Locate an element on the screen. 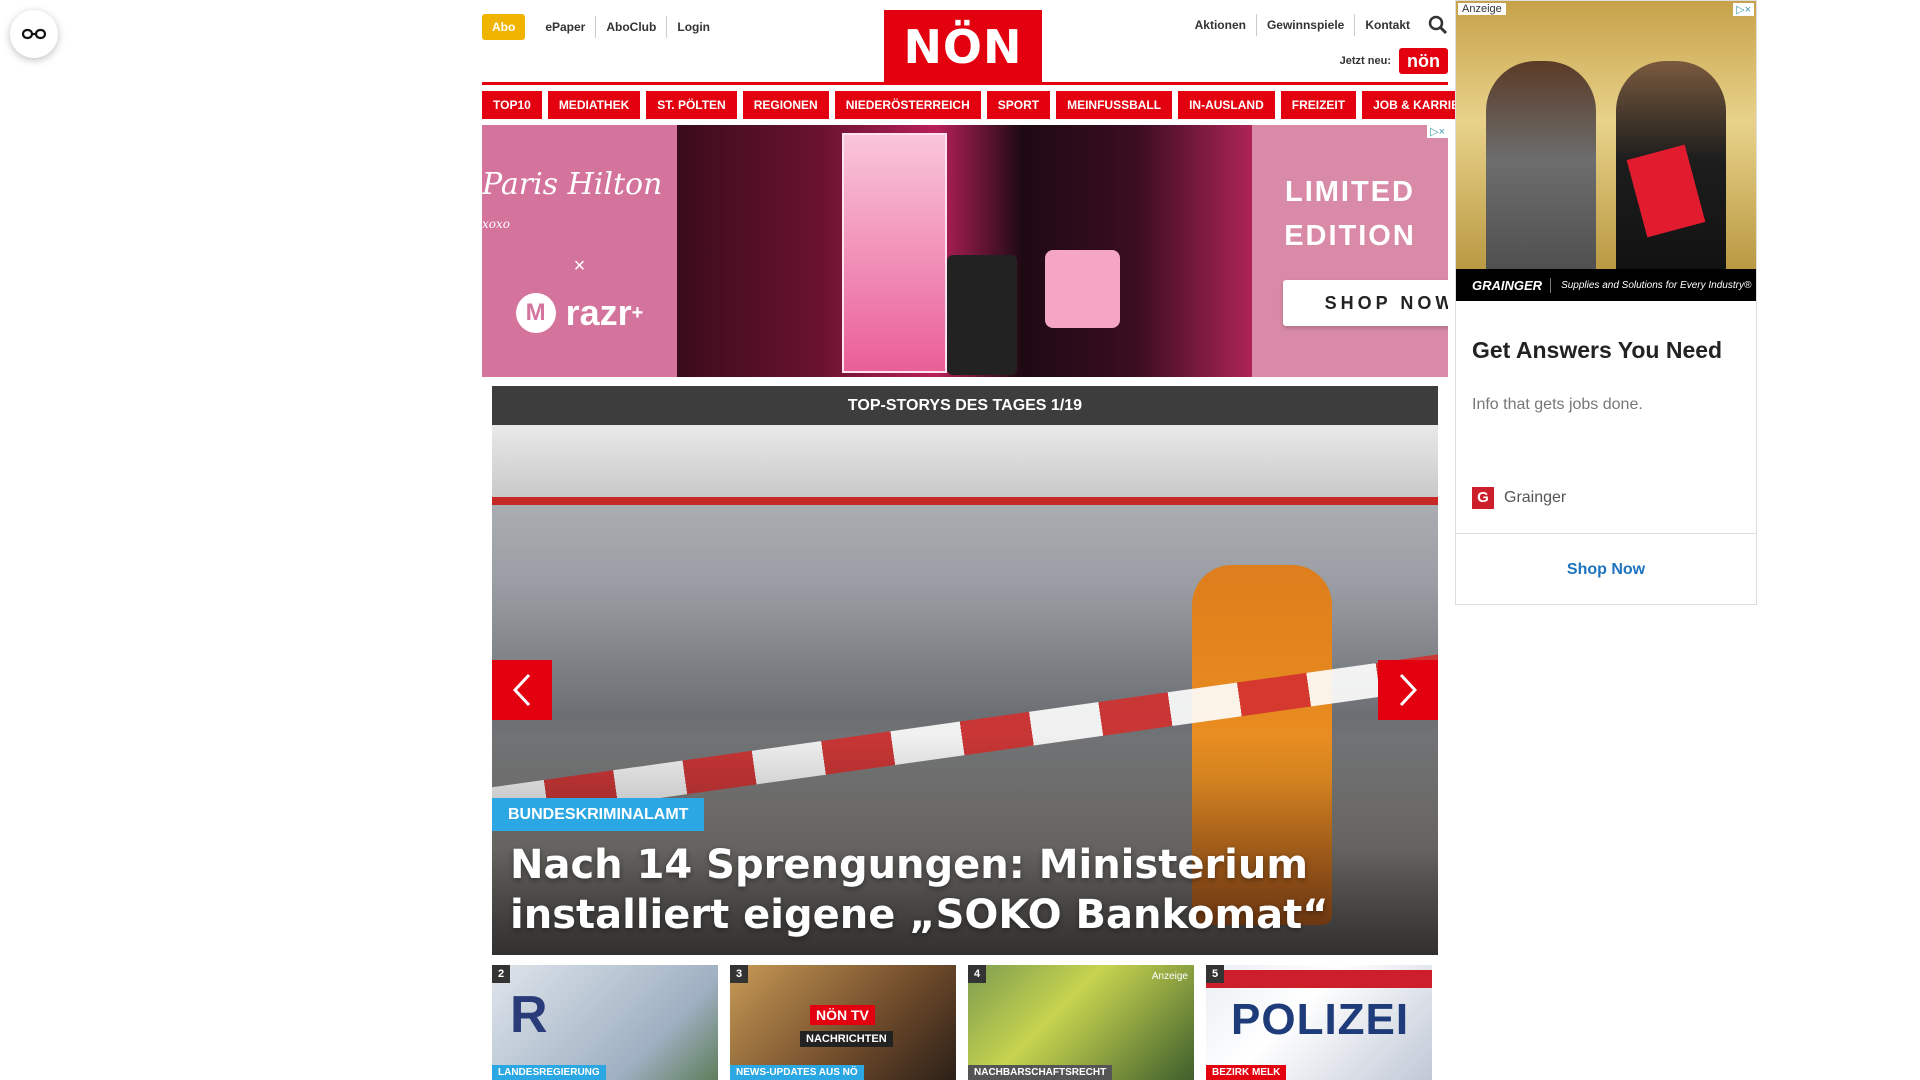 Image resolution: width=1920 pixels, height=1080 pixels. thumb-ad-label: Anzeige is located at coordinates (1169, 976).